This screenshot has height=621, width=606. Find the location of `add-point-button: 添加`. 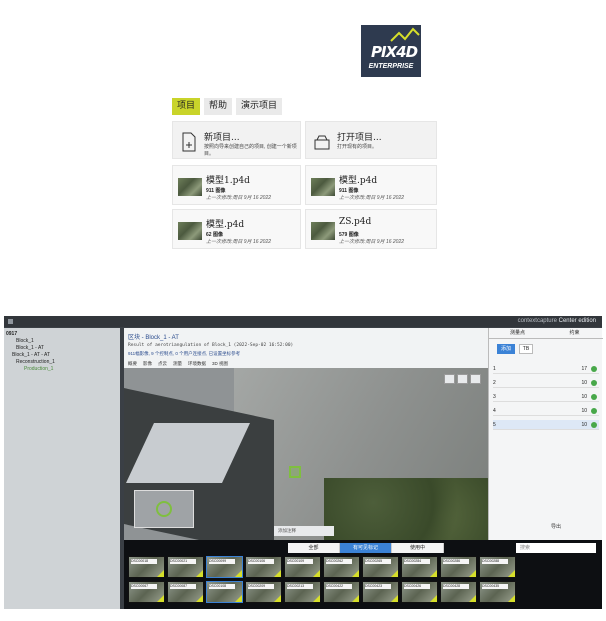

add-point-button: 添加 is located at coordinates (506, 349).